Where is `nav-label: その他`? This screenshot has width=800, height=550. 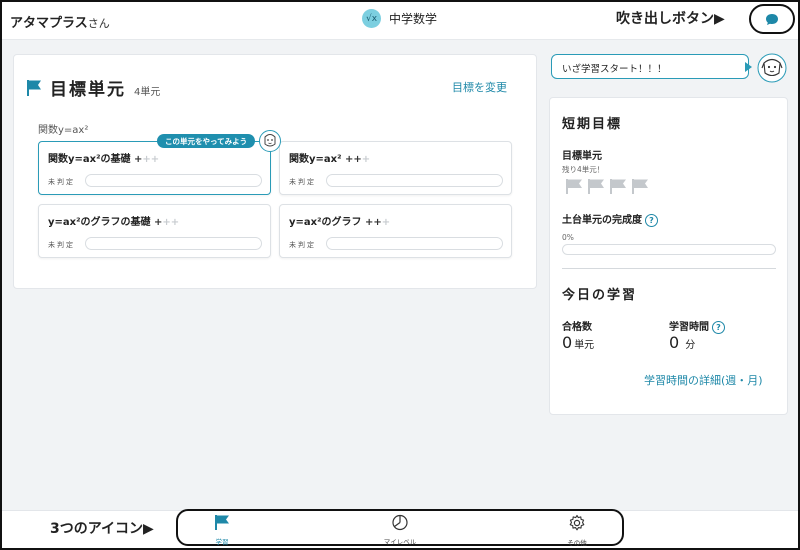
nav-label: その他 is located at coordinates (577, 543).